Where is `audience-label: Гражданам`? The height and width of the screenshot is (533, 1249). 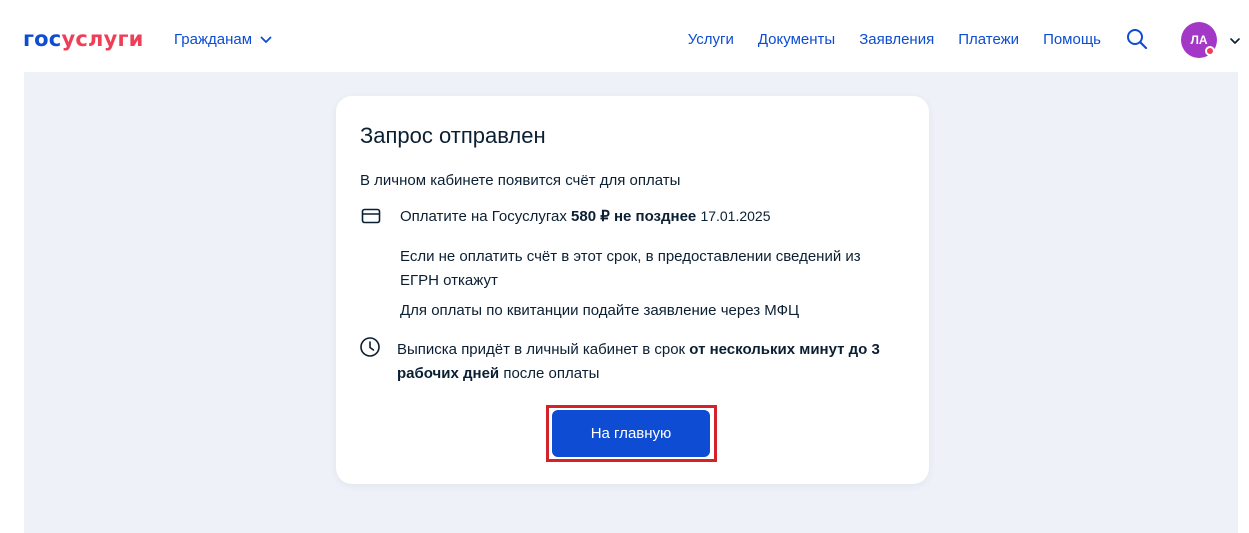 audience-label: Гражданам is located at coordinates (213, 39).